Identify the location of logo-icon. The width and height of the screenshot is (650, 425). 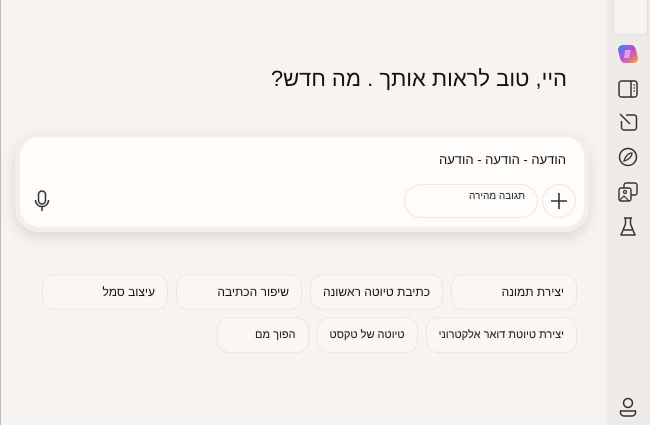
(628, 54).